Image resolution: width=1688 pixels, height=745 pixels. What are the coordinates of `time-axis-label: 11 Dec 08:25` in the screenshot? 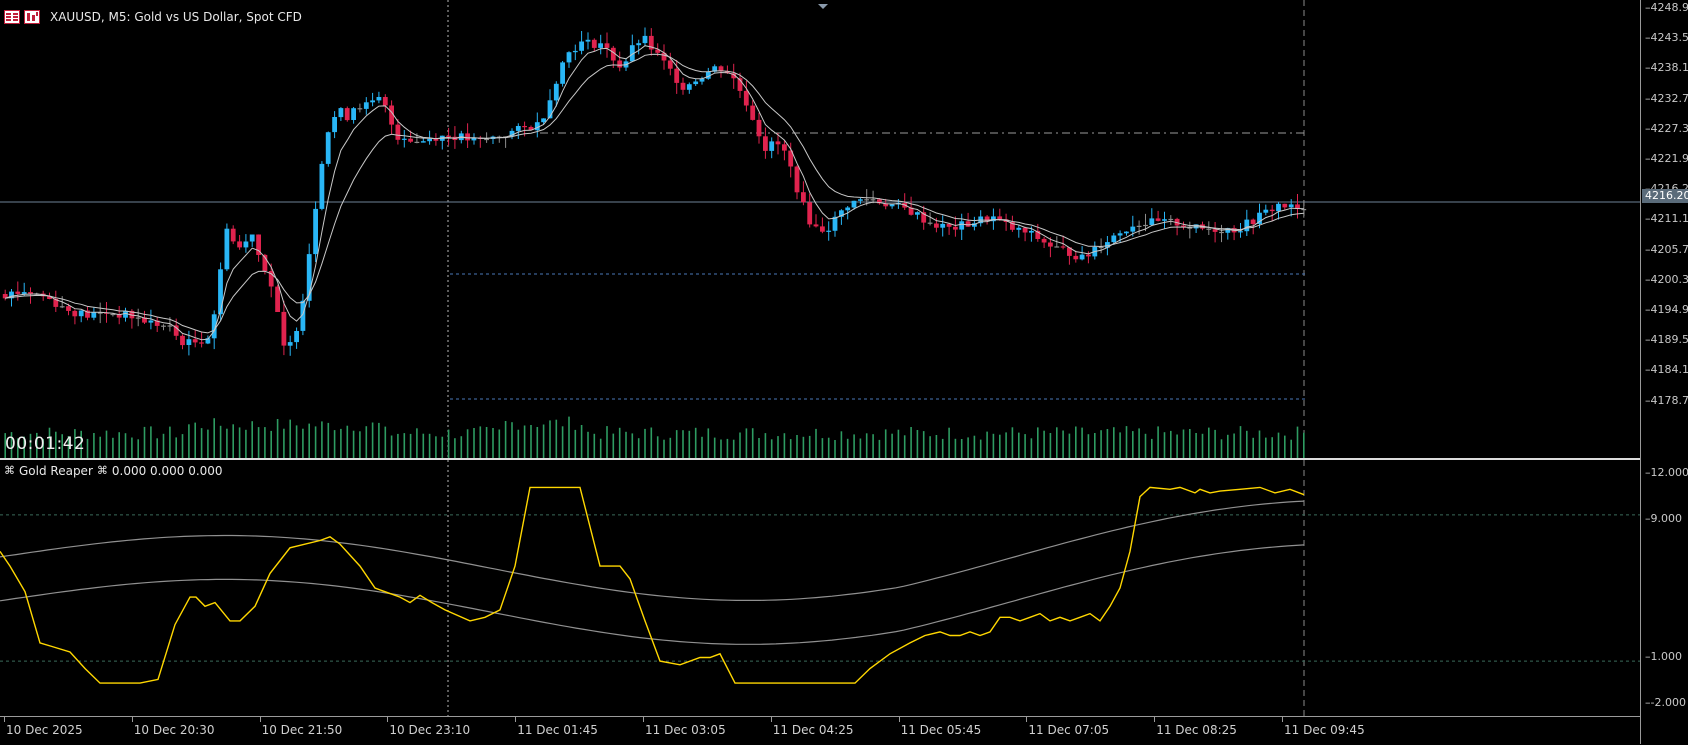 It's located at (1196, 730).